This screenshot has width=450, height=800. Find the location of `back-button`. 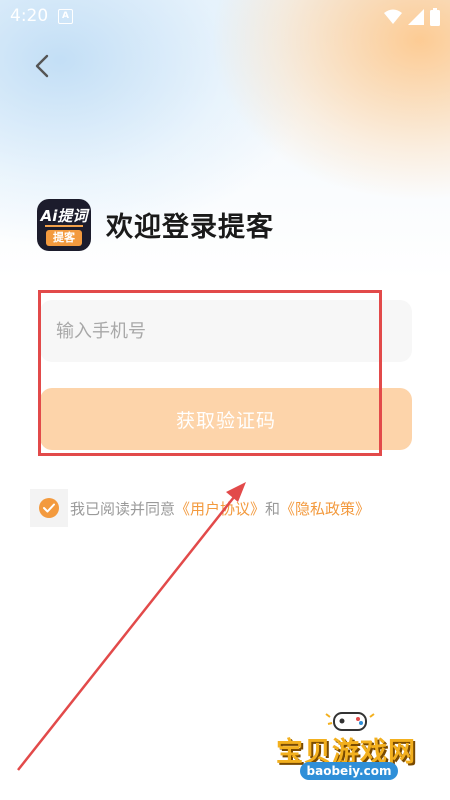

back-button is located at coordinates (43, 66).